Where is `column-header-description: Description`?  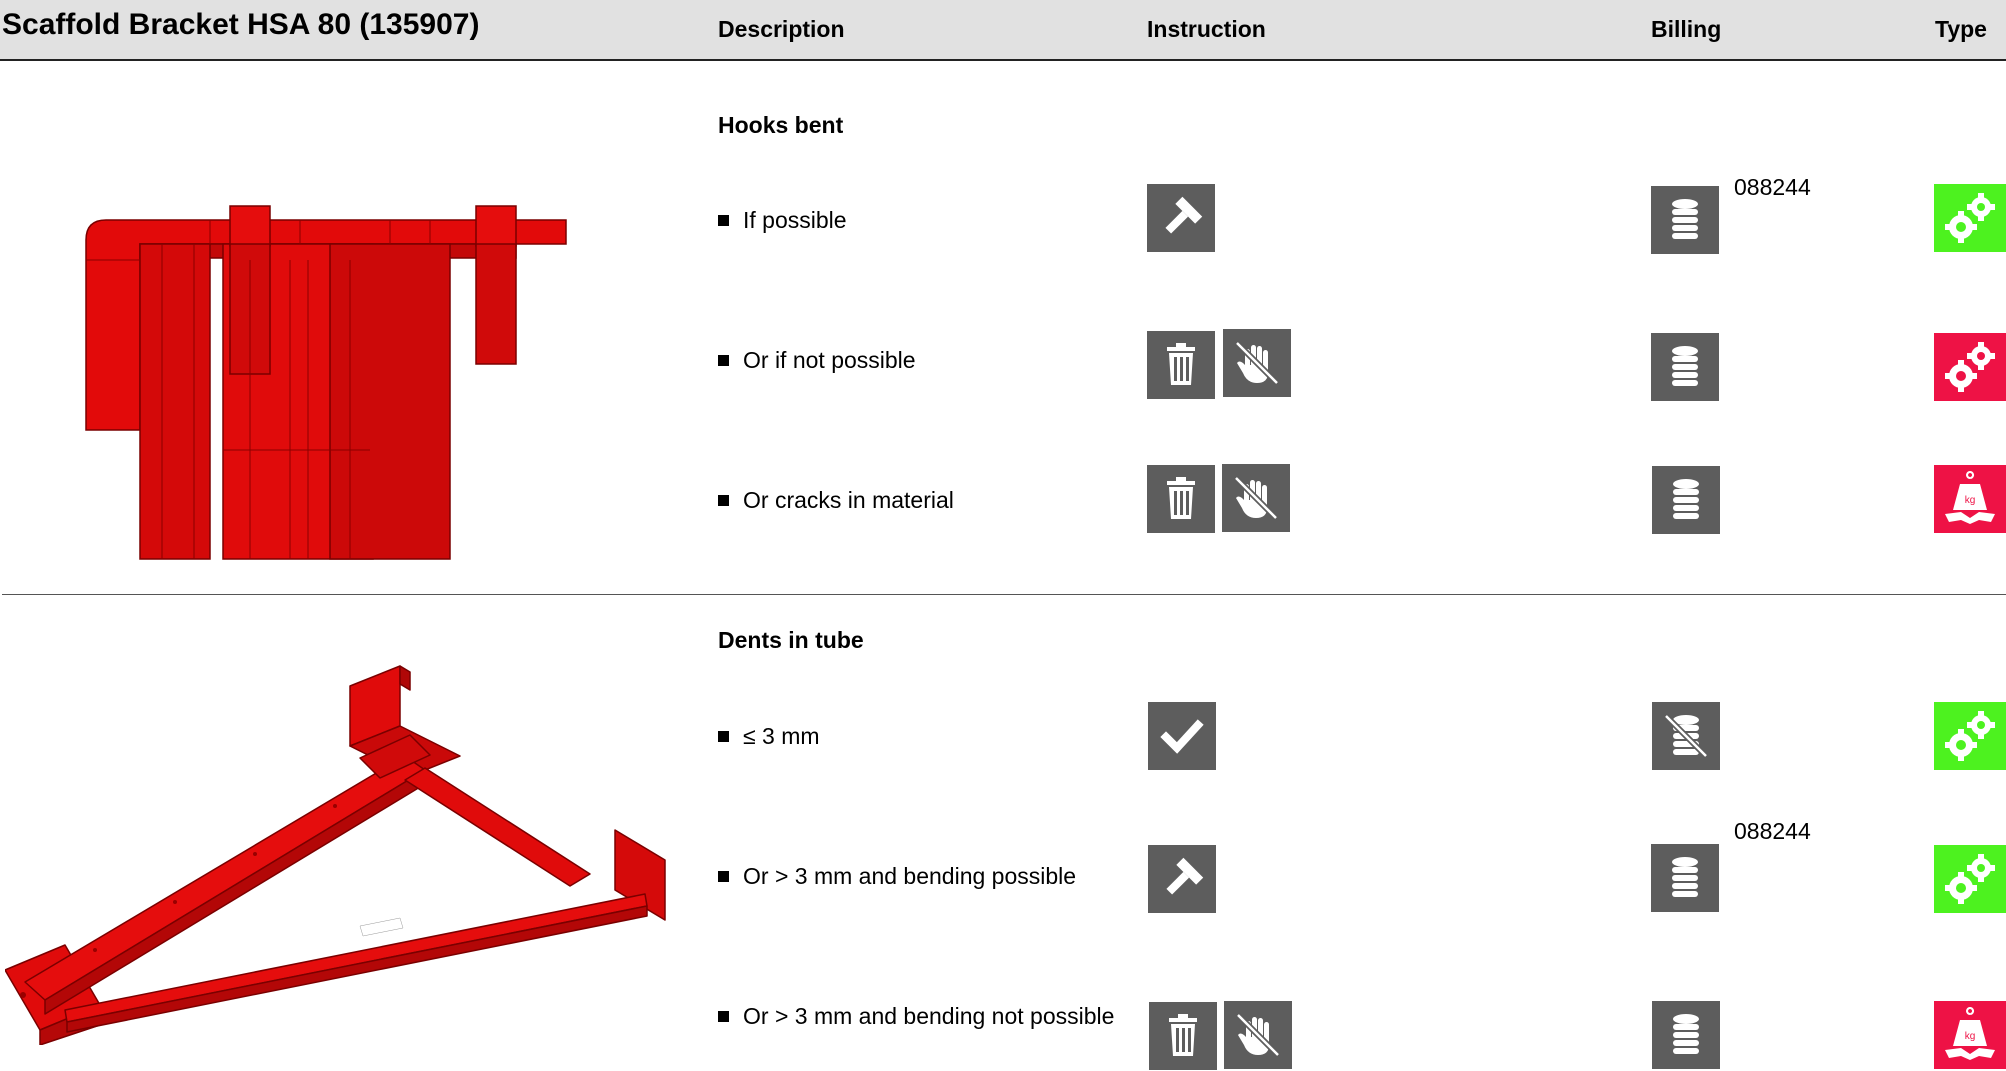
column-header-description: Description is located at coordinates (781, 29).